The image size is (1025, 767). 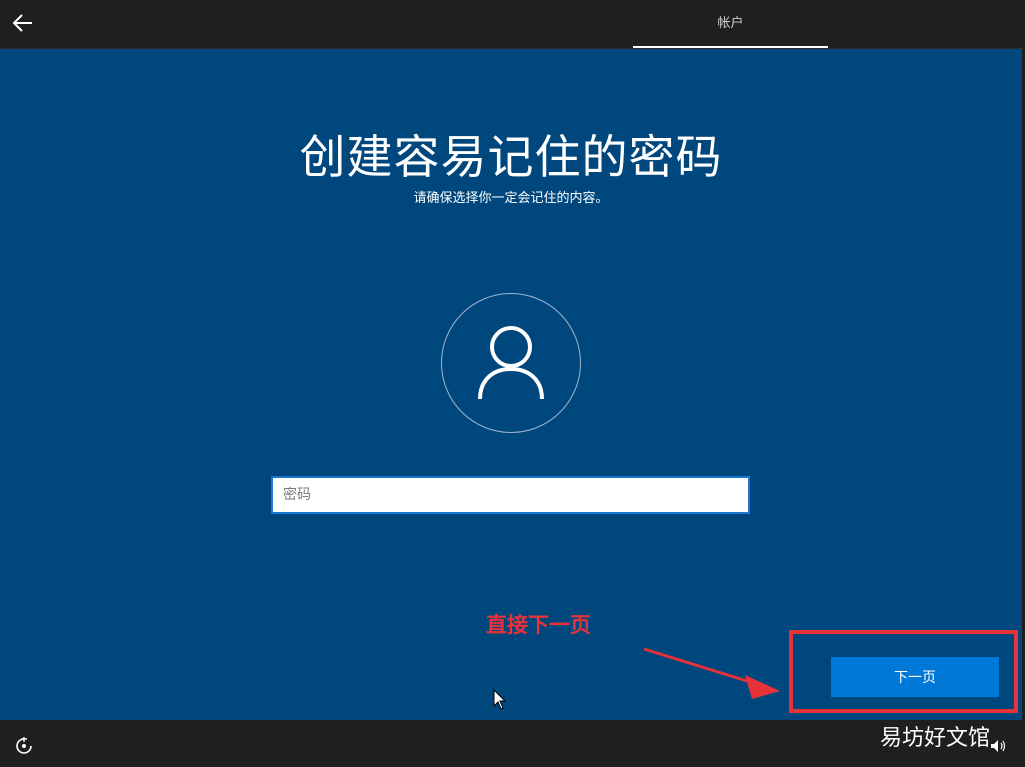 I want to click on back-arrow-icon, so click(x=22, y=23).